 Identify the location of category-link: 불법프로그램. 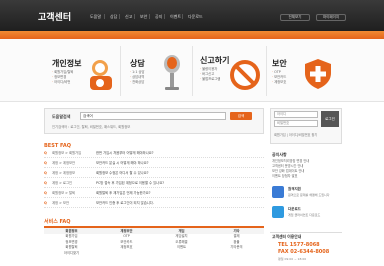
(210, 79).